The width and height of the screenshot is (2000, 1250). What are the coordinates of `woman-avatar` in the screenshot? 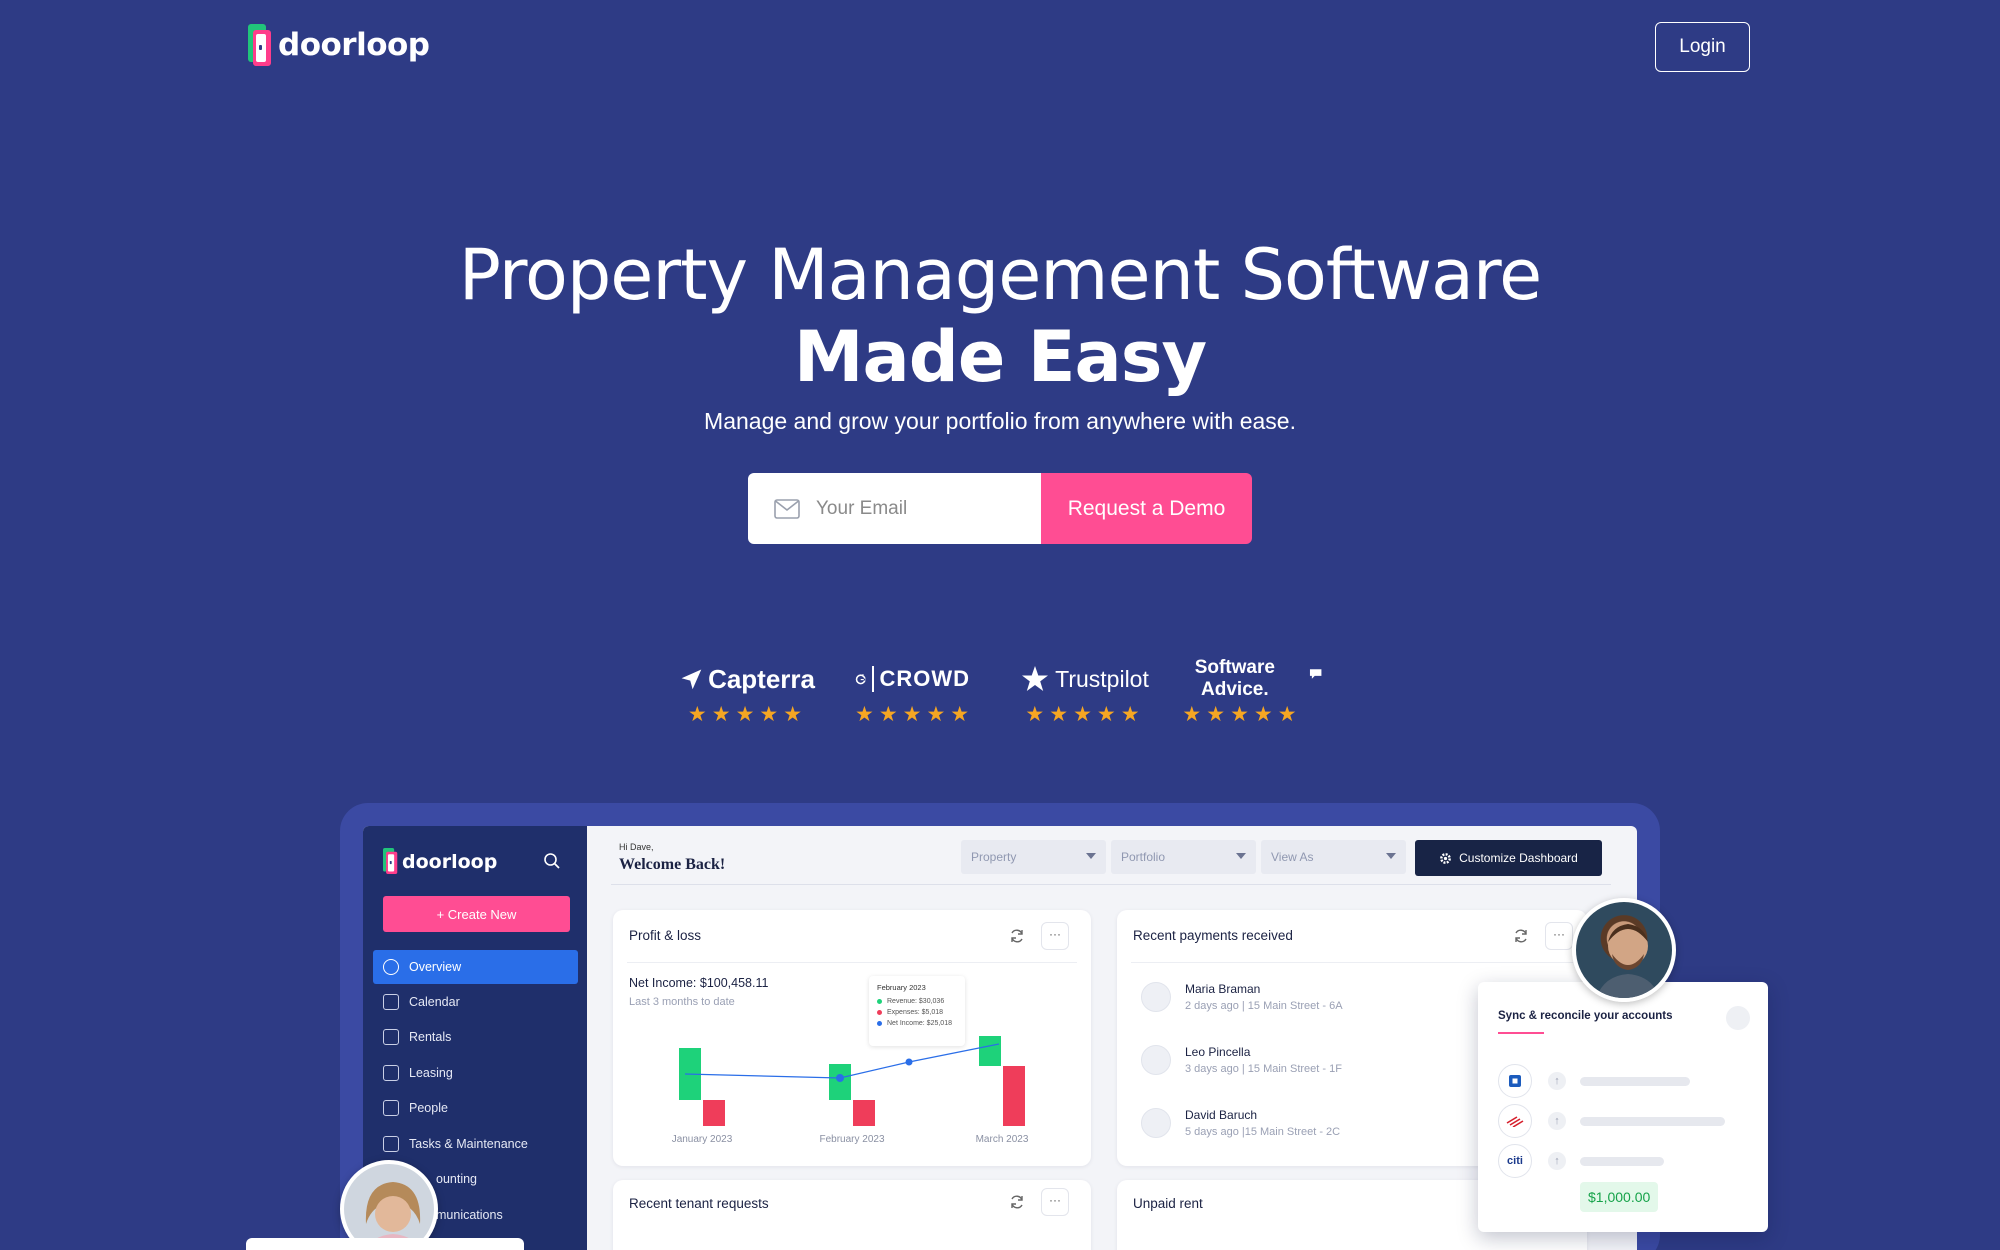 It's located at (389, 1205).